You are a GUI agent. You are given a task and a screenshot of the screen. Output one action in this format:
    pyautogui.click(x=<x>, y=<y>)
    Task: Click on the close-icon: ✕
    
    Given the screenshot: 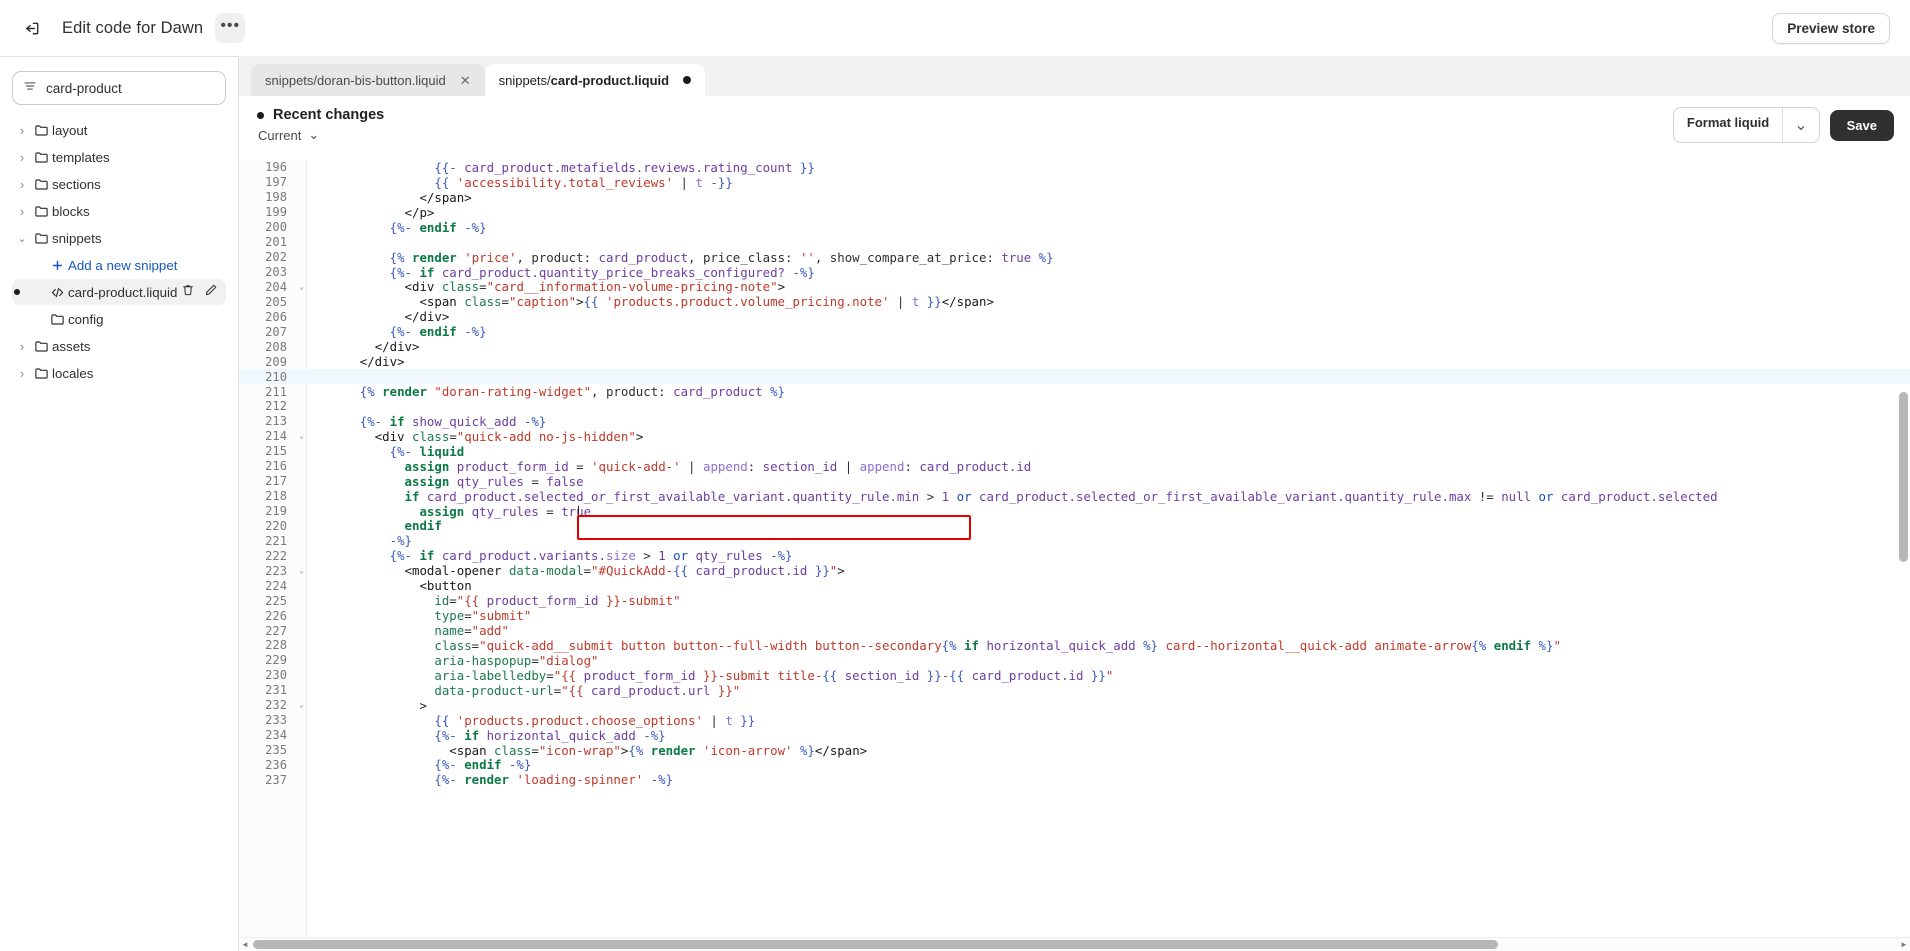 What is the action you would take?
    pyautogui.click(x=465, y=80)
    